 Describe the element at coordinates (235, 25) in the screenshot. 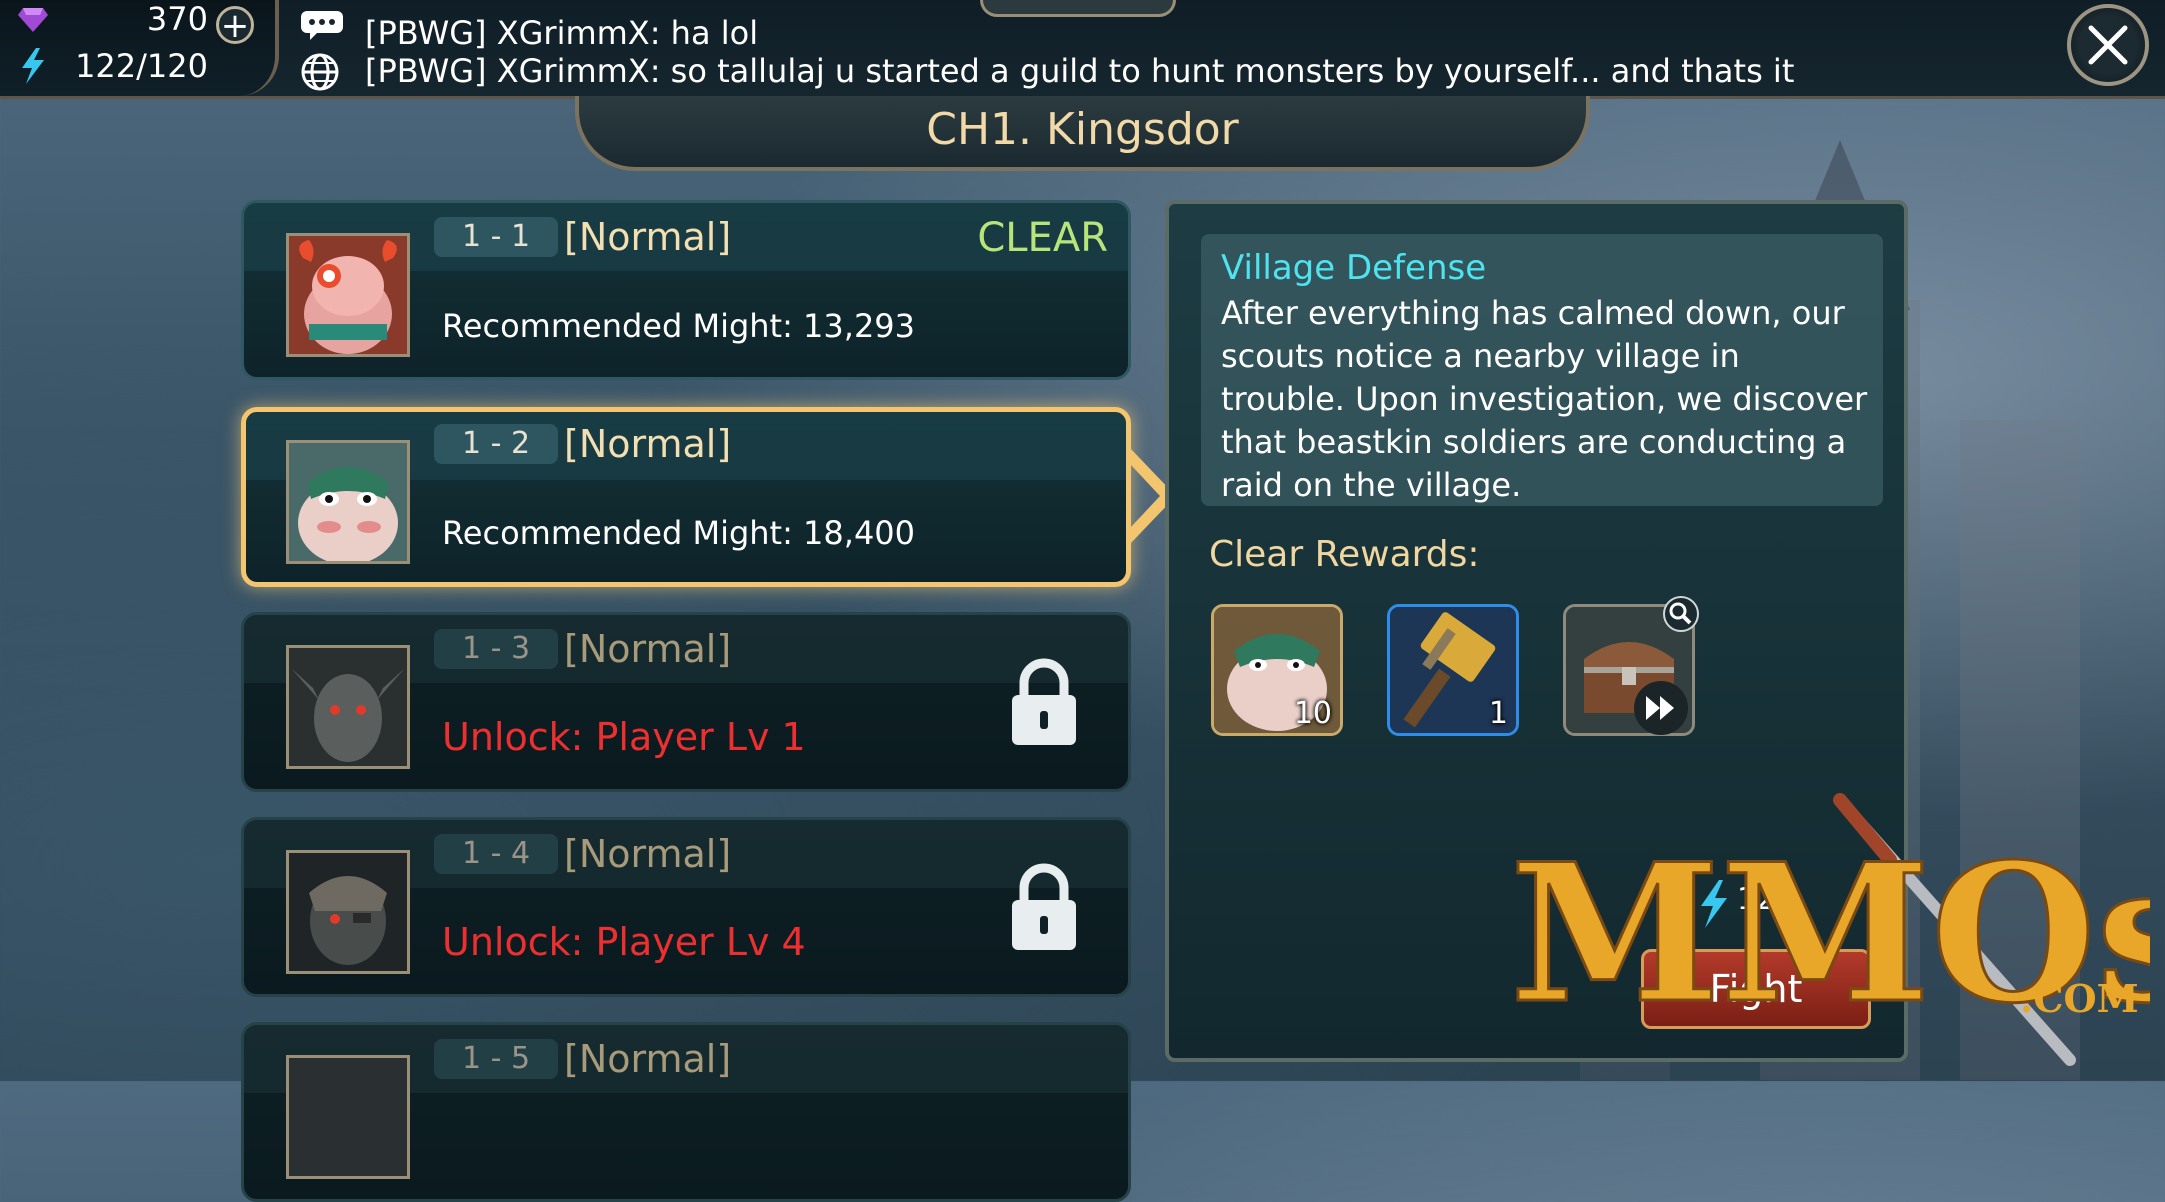

I see `add-gems-button: +` at that location.